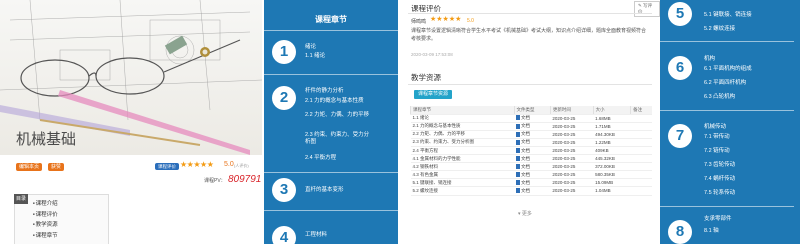 Image resolution: width=800 pixels, height=244 pixels. Describe the element at coordinates (571, 110) in the screenshot. I see `column-header: 更新时间` at that location.